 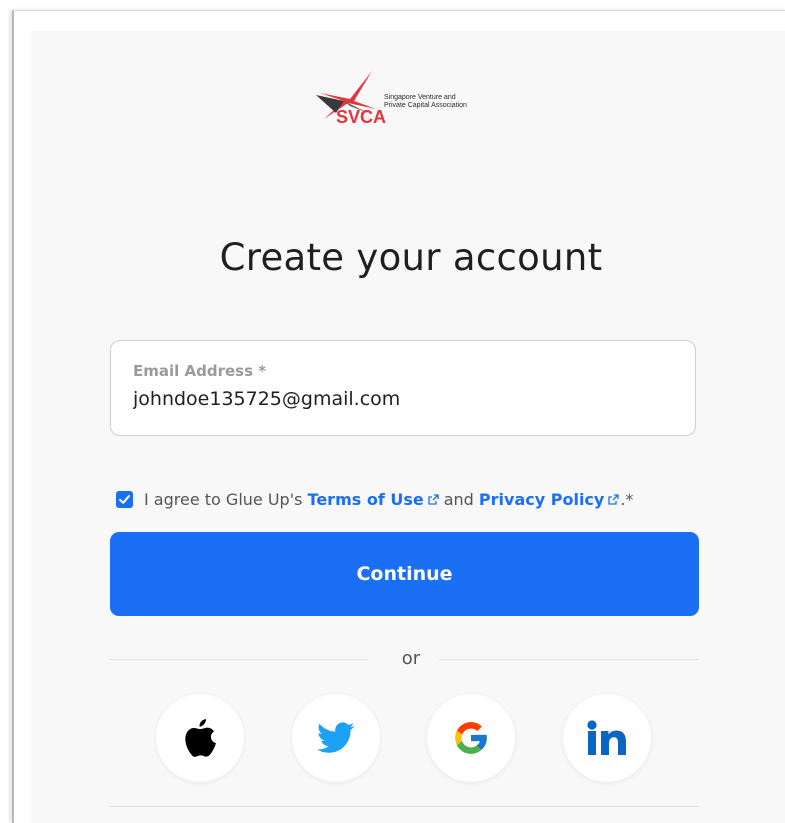 I want to click on agreement-prefix: I agree to Glue Up's, so click(x=223, y=499).